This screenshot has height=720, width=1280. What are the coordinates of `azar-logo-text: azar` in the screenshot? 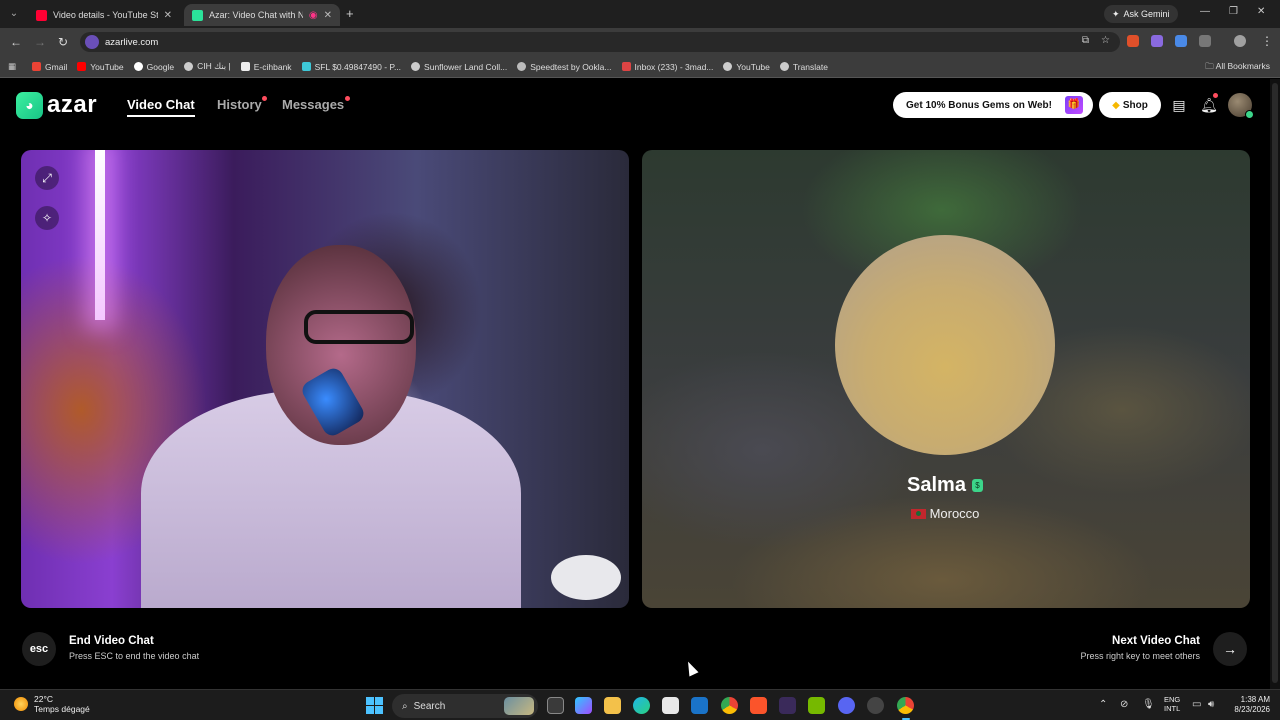 It's located at (72, 104).